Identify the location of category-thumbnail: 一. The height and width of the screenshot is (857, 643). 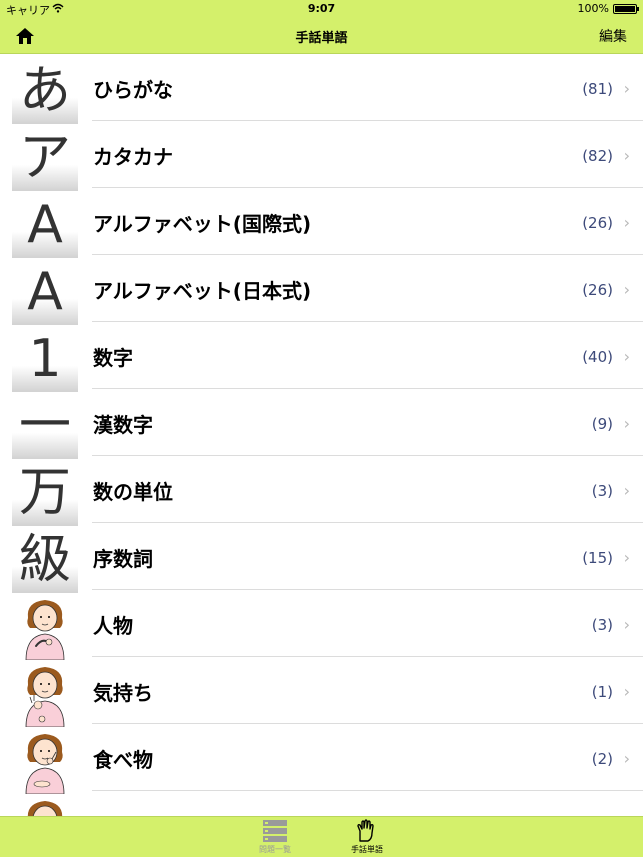
(45, 426).